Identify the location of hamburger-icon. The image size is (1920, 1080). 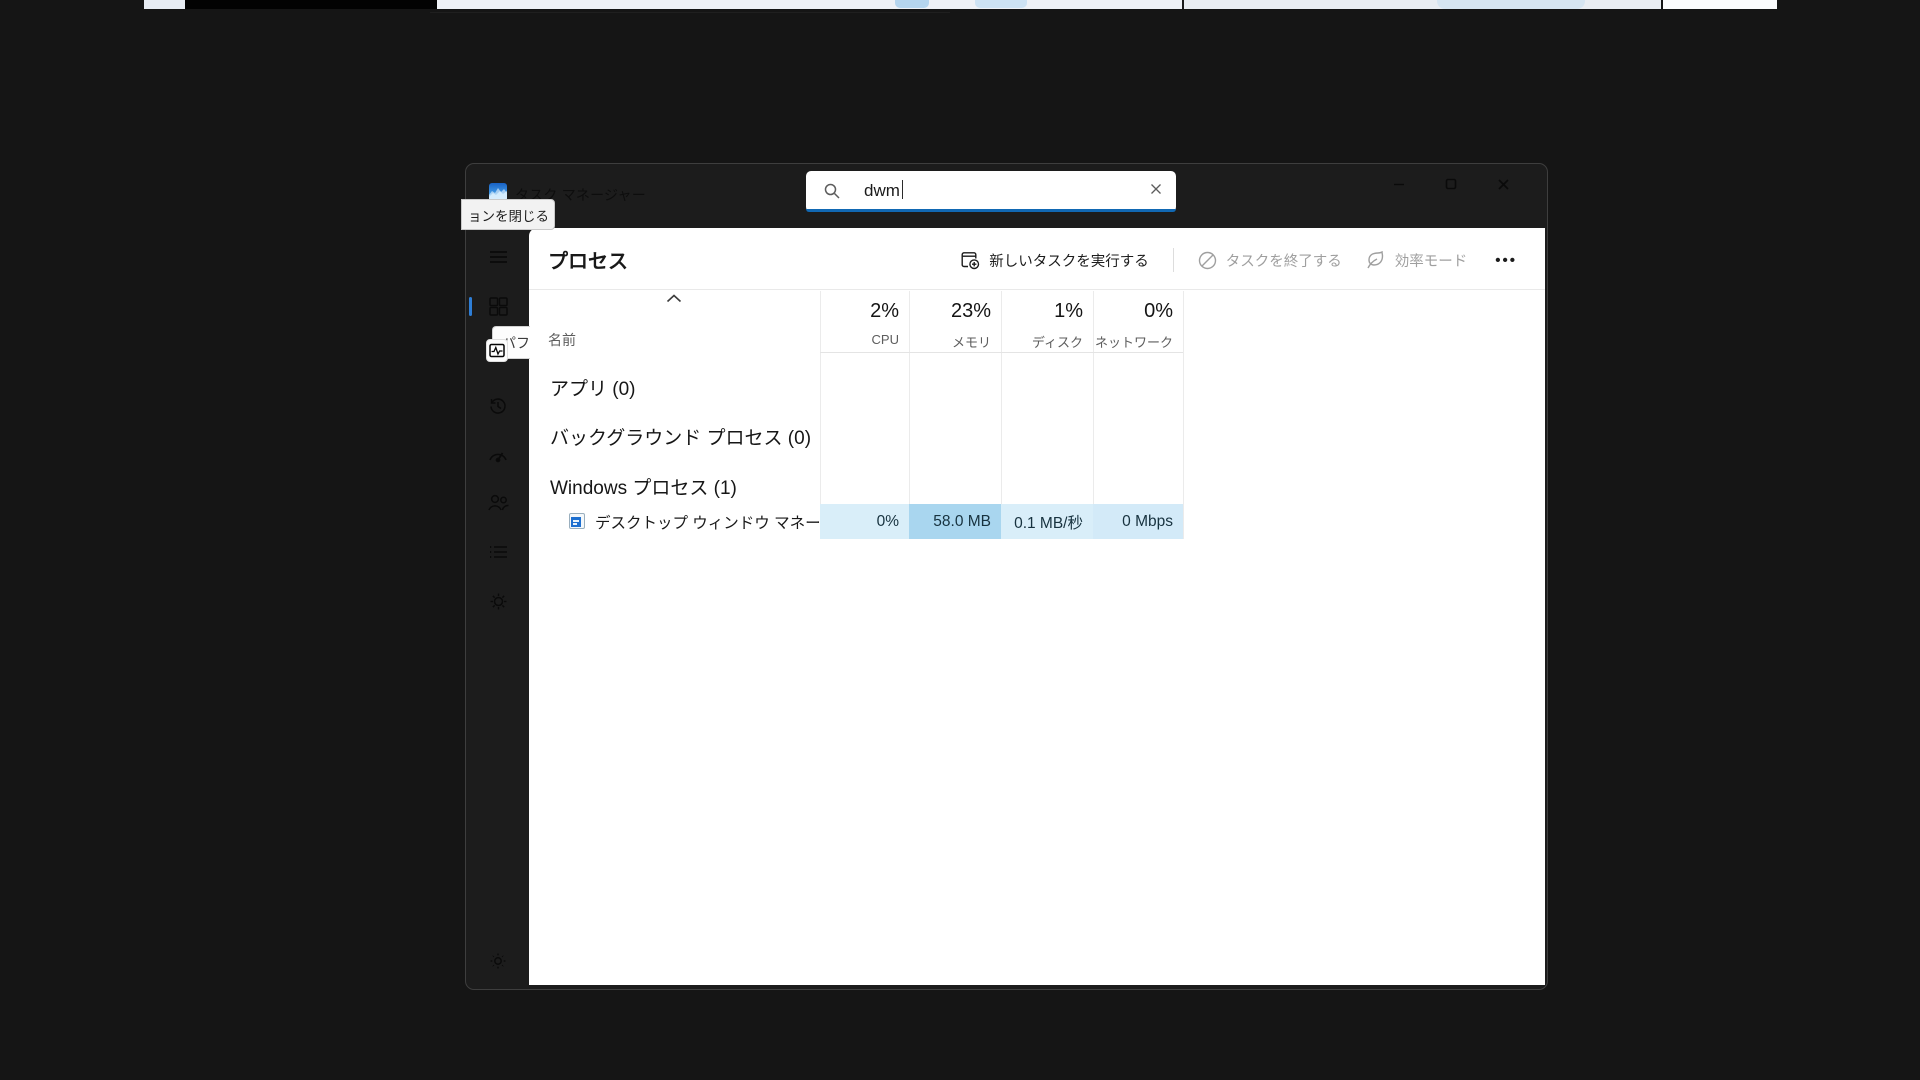
(498, 257).